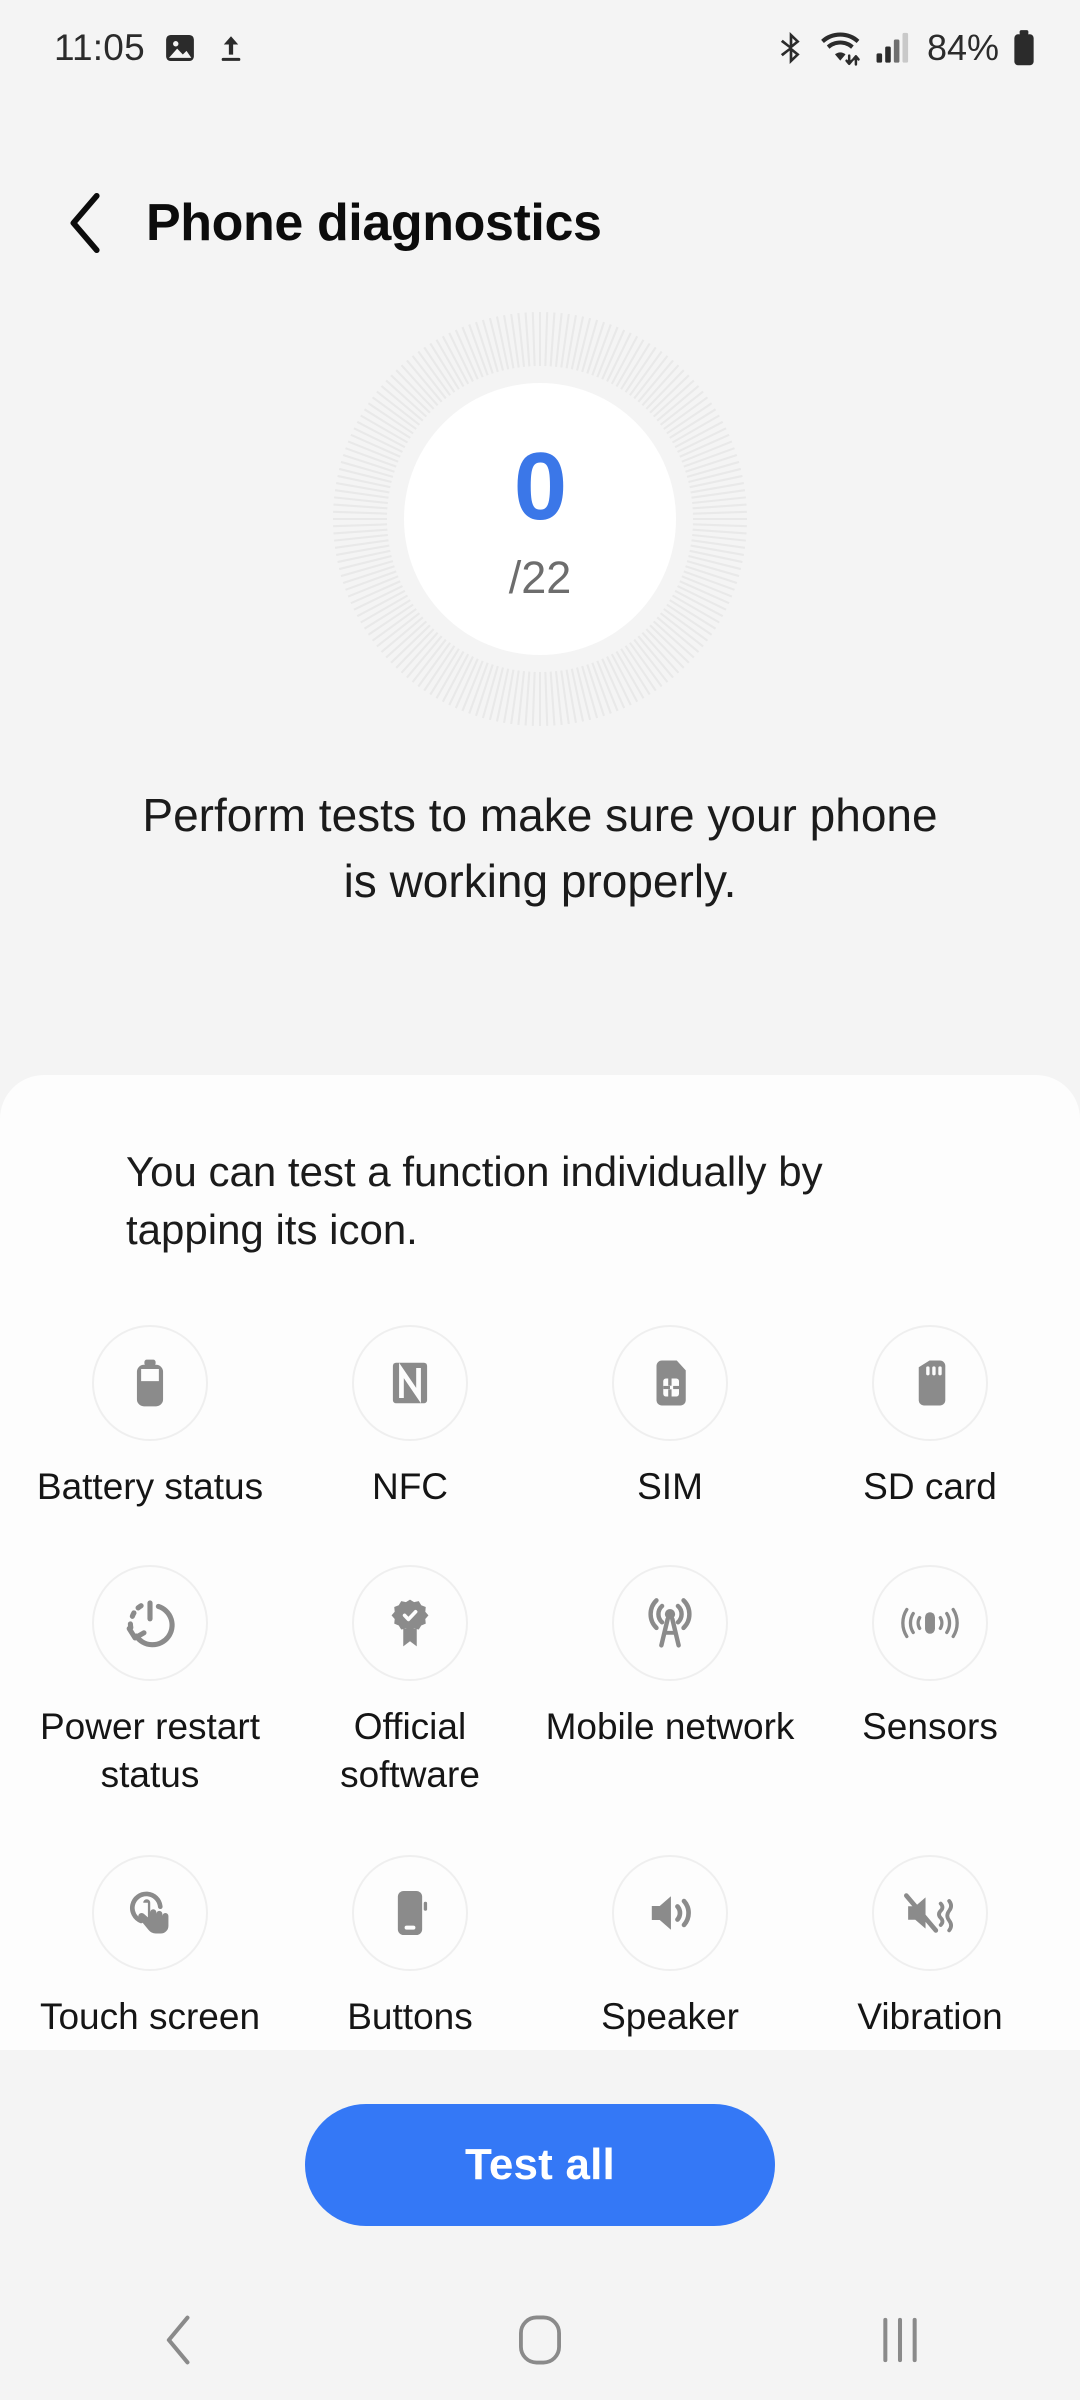 The height and width of the screenshot is (2400, 1080). I want to click on test-item-label: SD card, so click(930, 1486).